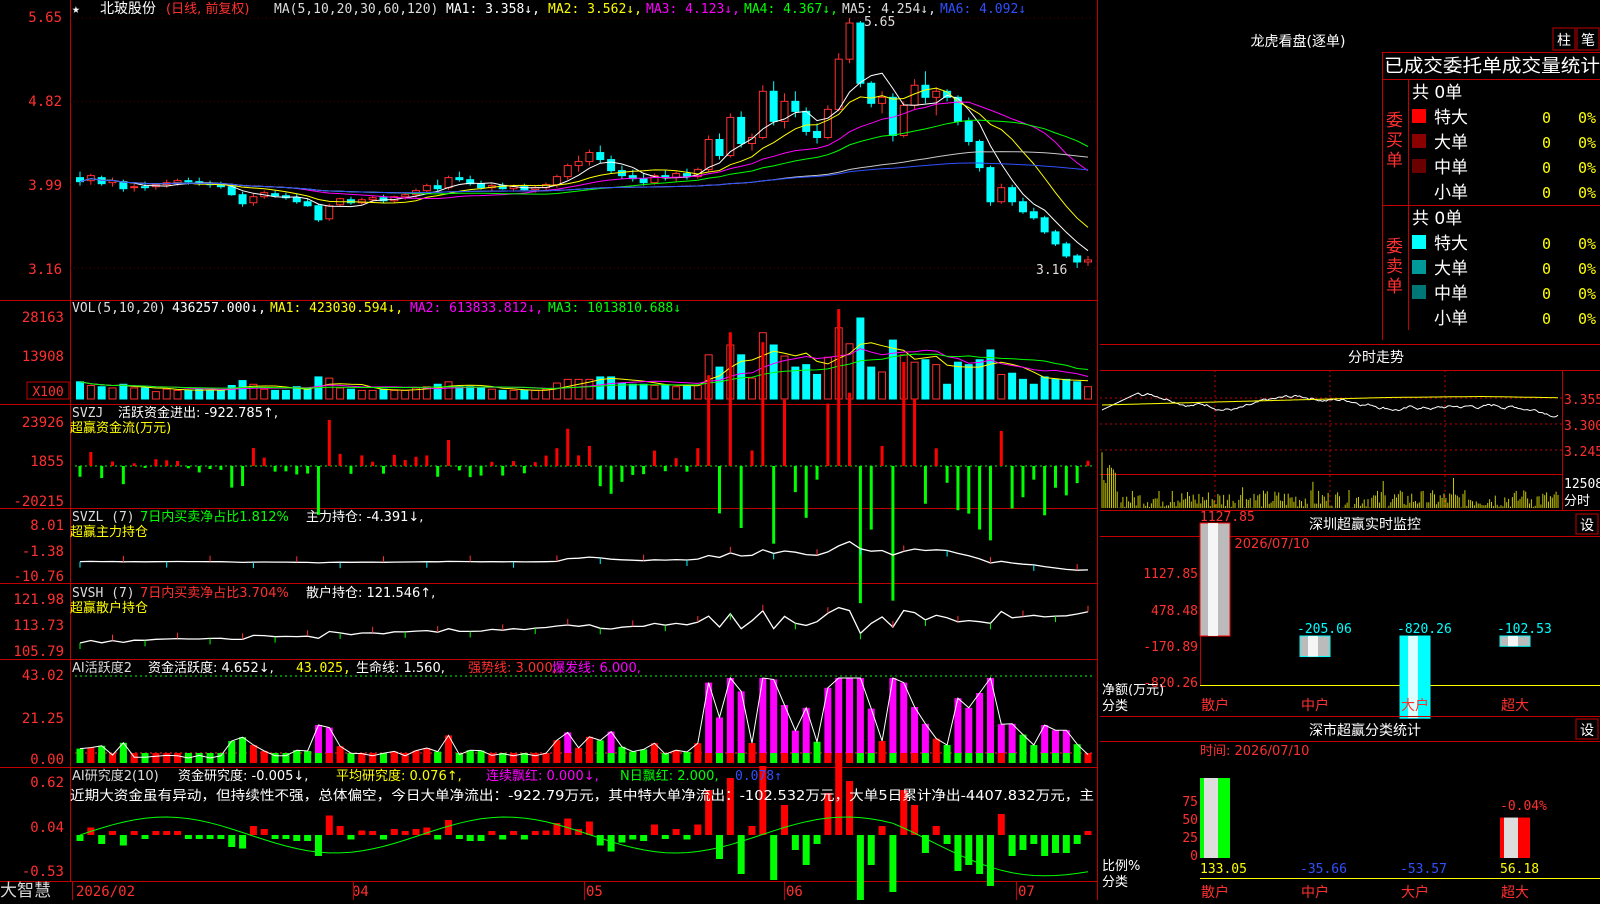 This screenshot has height=904, width=1600. What do you see at coordinates (1587, 294) in the screenshot?
I see `sell-row-pct: 0%` at bounding box center [1587, 294].